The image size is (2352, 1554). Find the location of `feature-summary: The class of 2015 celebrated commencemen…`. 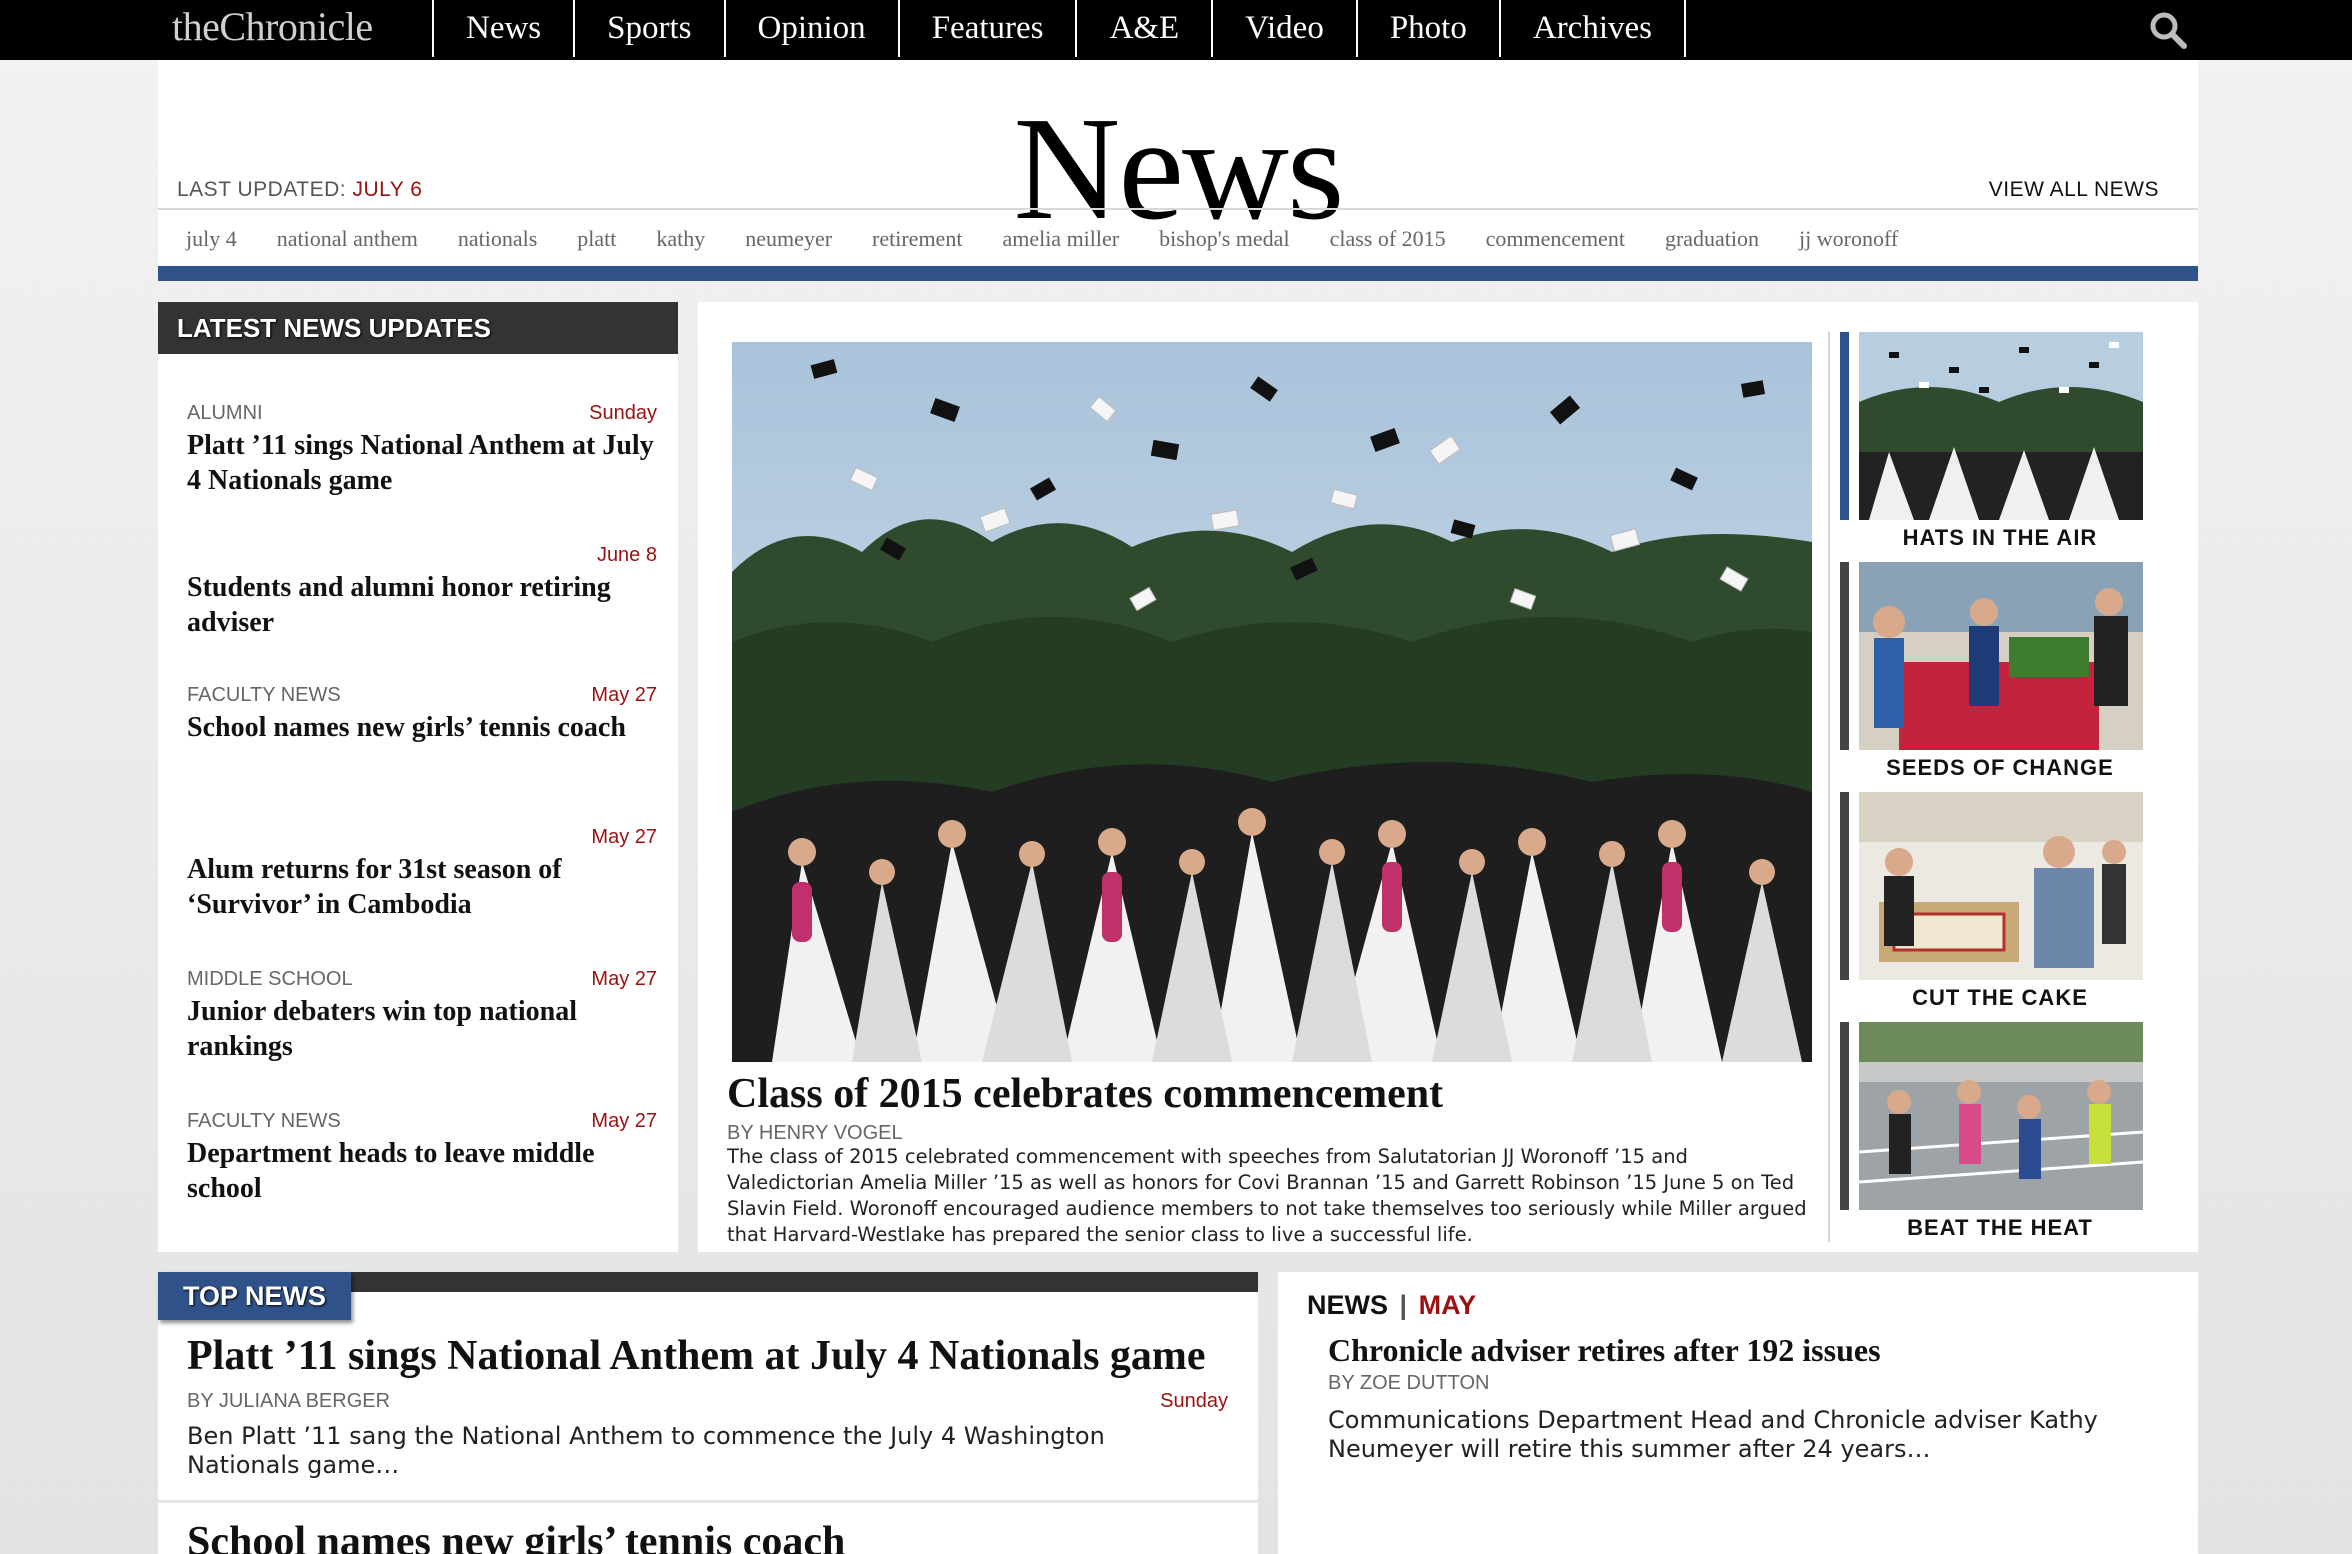

feature-summary: The class of 2015 celebrated commencemen… is located at coordinates (1267, 1195).